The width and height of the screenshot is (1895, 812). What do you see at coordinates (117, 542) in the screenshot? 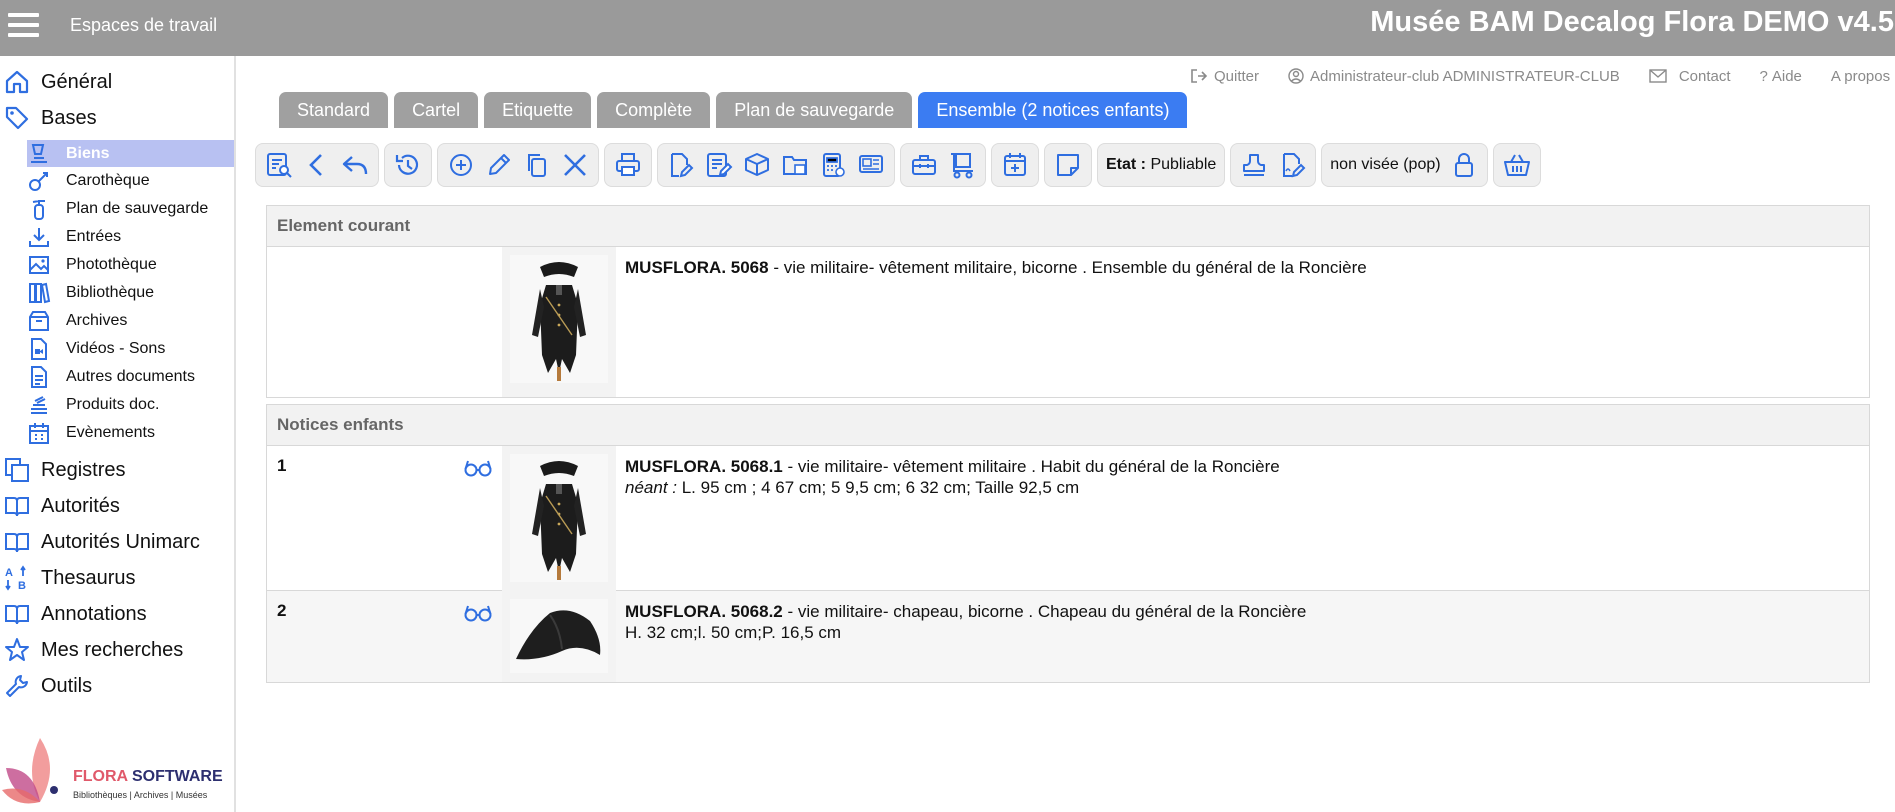
I see `nav-autorites-unimarc: Autorités Unimarc` at bounding box center [117, 542].